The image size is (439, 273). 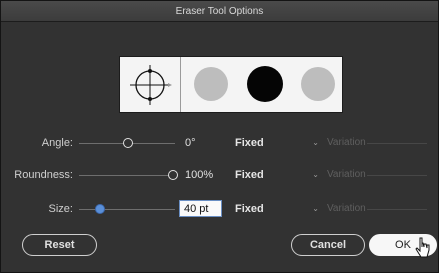 What do you see at coordinates (200, 208) in the screenshot?
I see `size-input` at bounding box center [200, 208].